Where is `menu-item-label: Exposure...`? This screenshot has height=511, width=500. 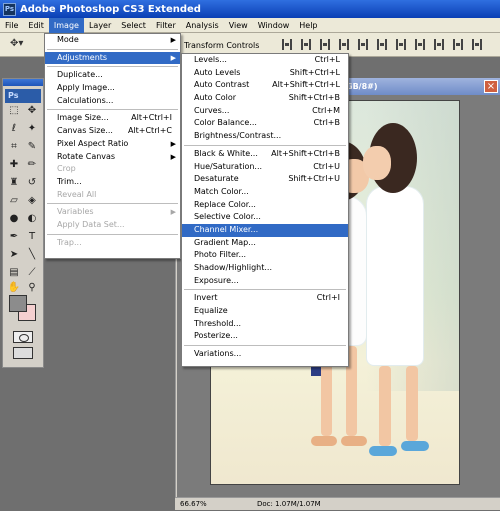
menu-item-label: Exposure... is located at coordinates (216, 280).